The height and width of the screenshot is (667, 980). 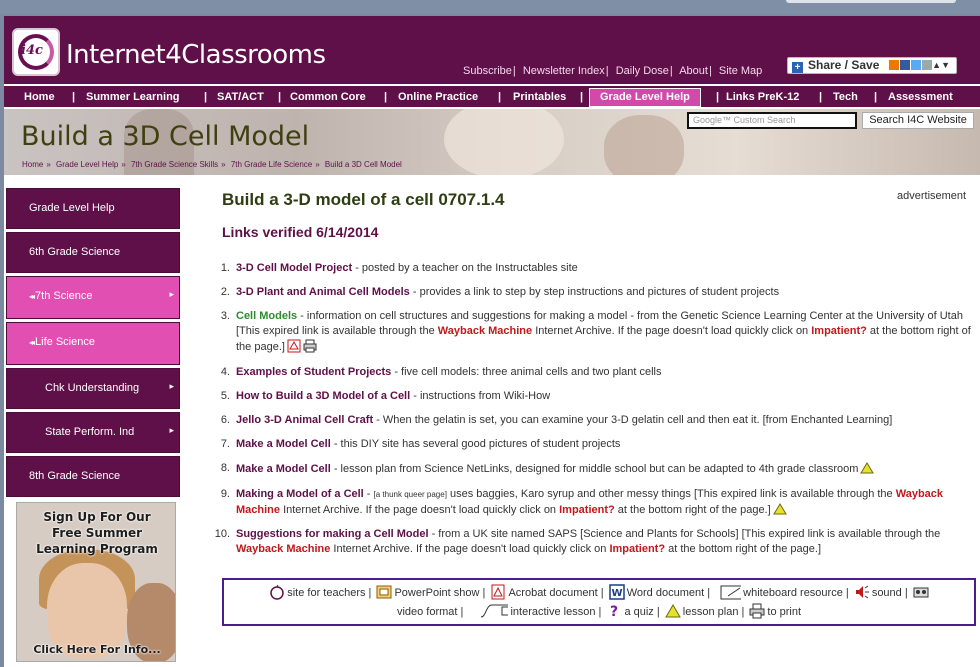 I want to click on svg-text: W, so click(x=616, y=593).